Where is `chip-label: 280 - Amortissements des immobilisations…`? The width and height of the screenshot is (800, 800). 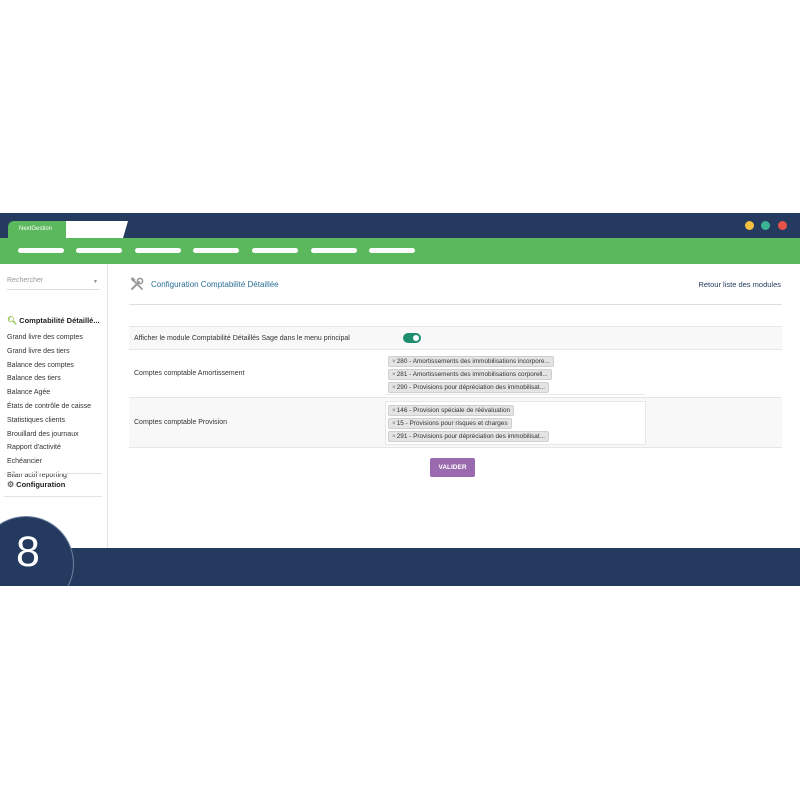
chip-label: 280 - Amortissements des immobilisations… is located at coordinates (473, 361).